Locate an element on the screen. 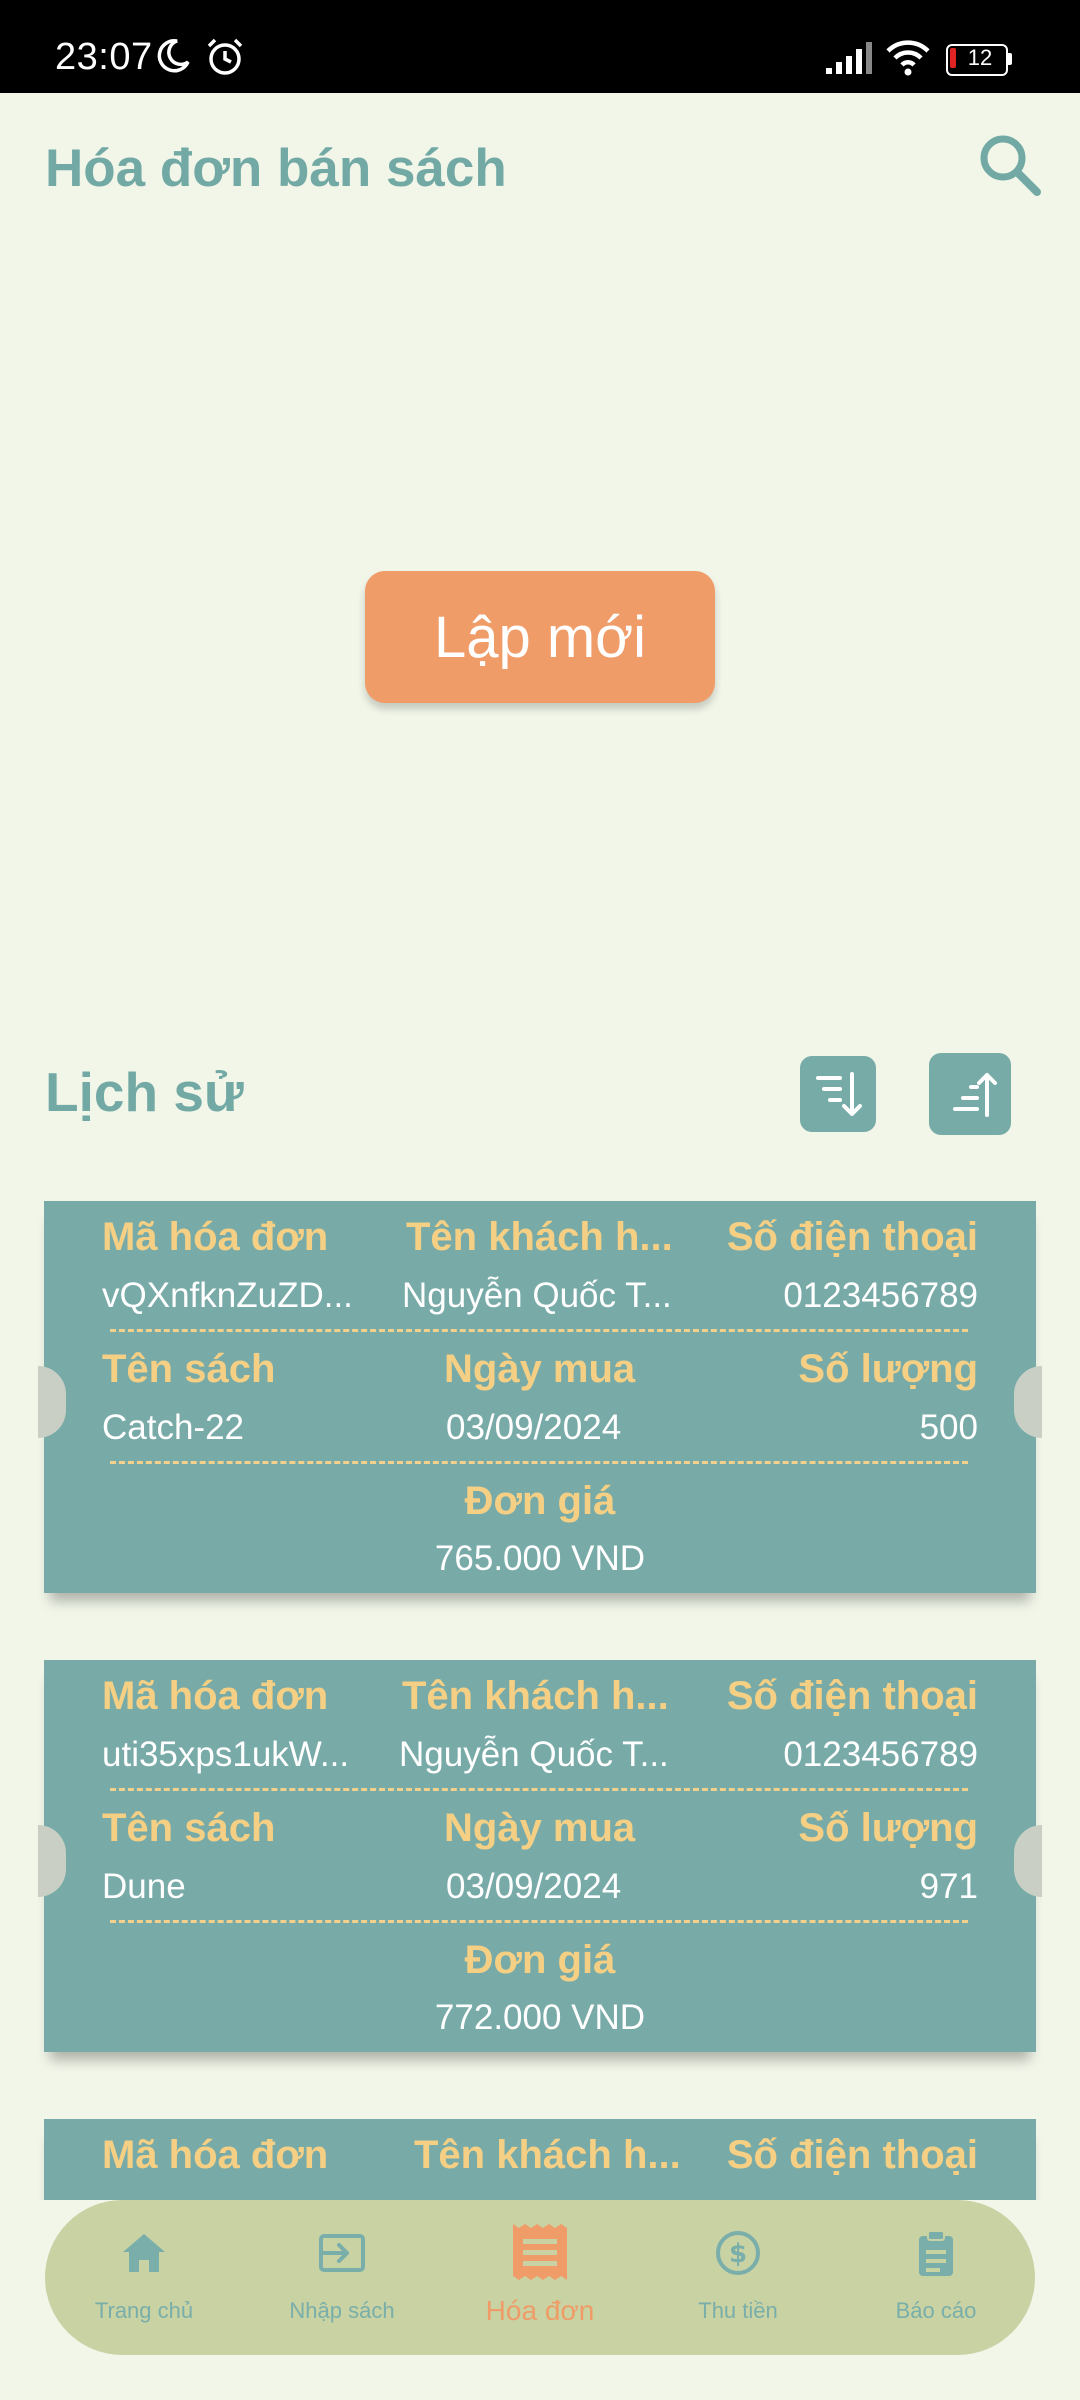 The width and height of the screenshot is (1080, 2400). signal-icon is located at coordinates (849, 58).